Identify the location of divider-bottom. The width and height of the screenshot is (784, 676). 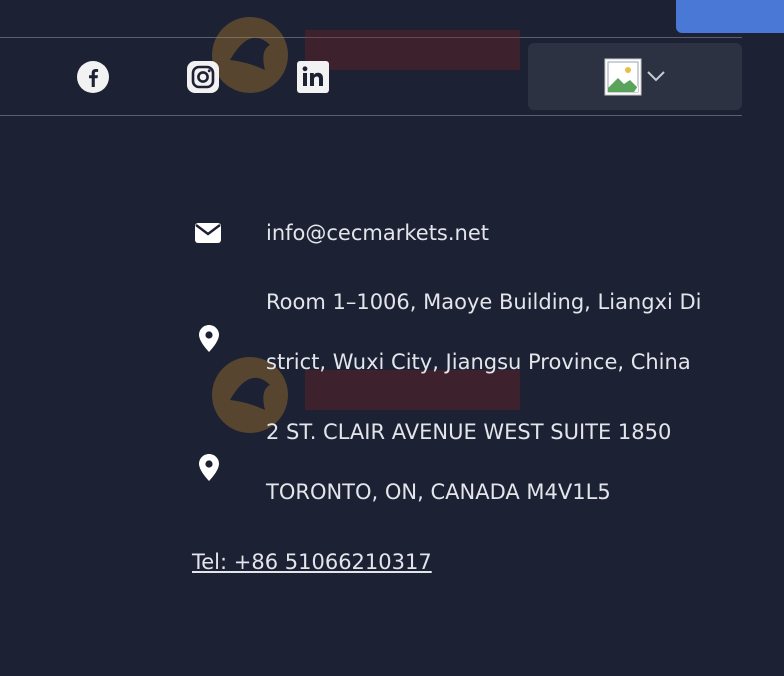
(371, 115).